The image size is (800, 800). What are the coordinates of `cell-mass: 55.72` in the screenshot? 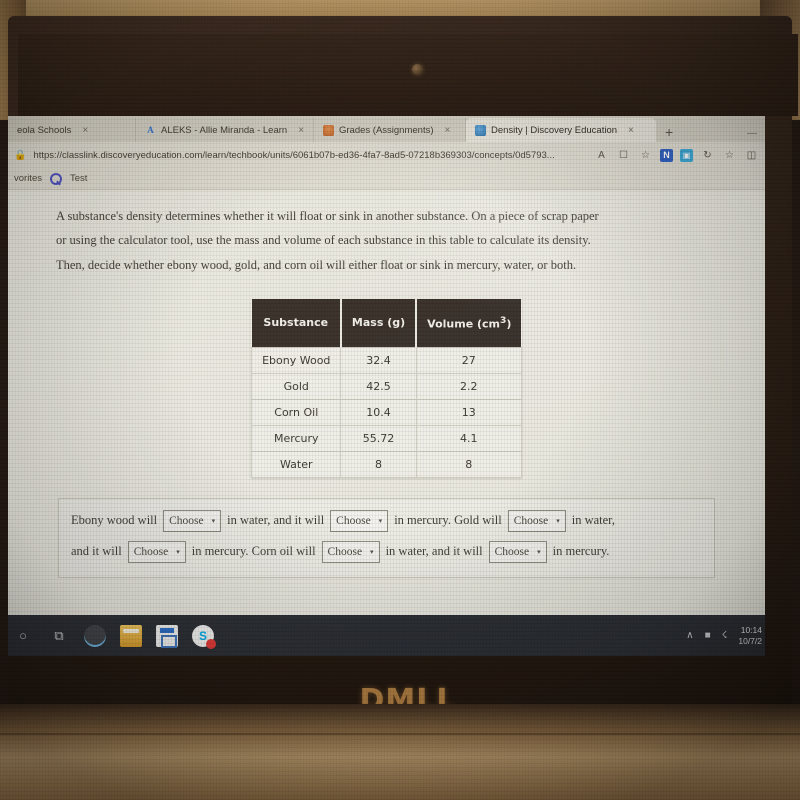 It's located at (378, 438).